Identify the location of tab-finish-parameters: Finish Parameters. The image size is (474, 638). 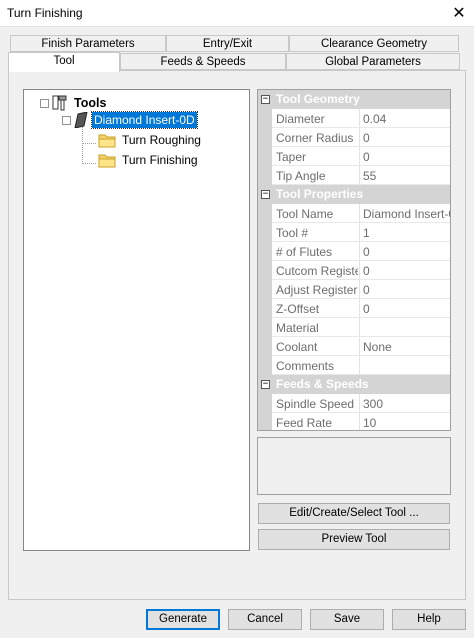
(88, 43).